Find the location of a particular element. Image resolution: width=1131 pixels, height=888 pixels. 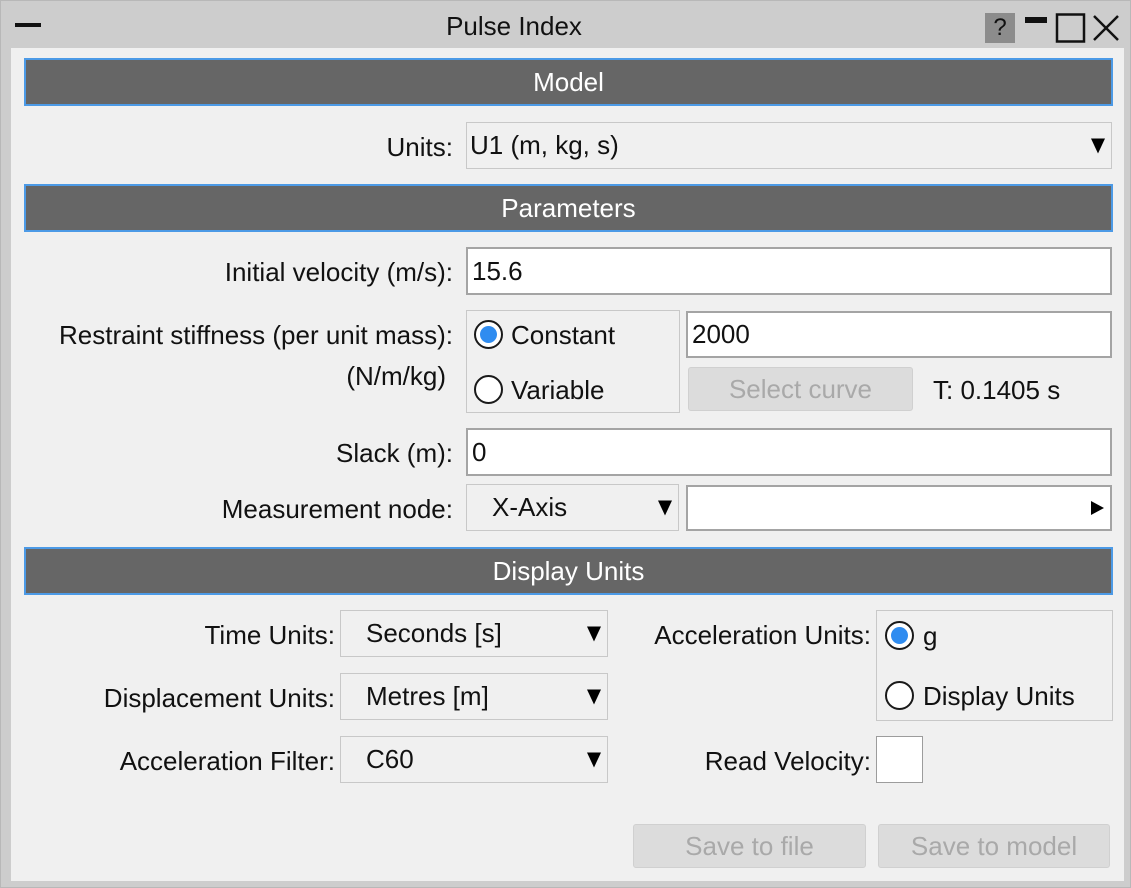

maximize-button is located at coordinates (1071, 28).